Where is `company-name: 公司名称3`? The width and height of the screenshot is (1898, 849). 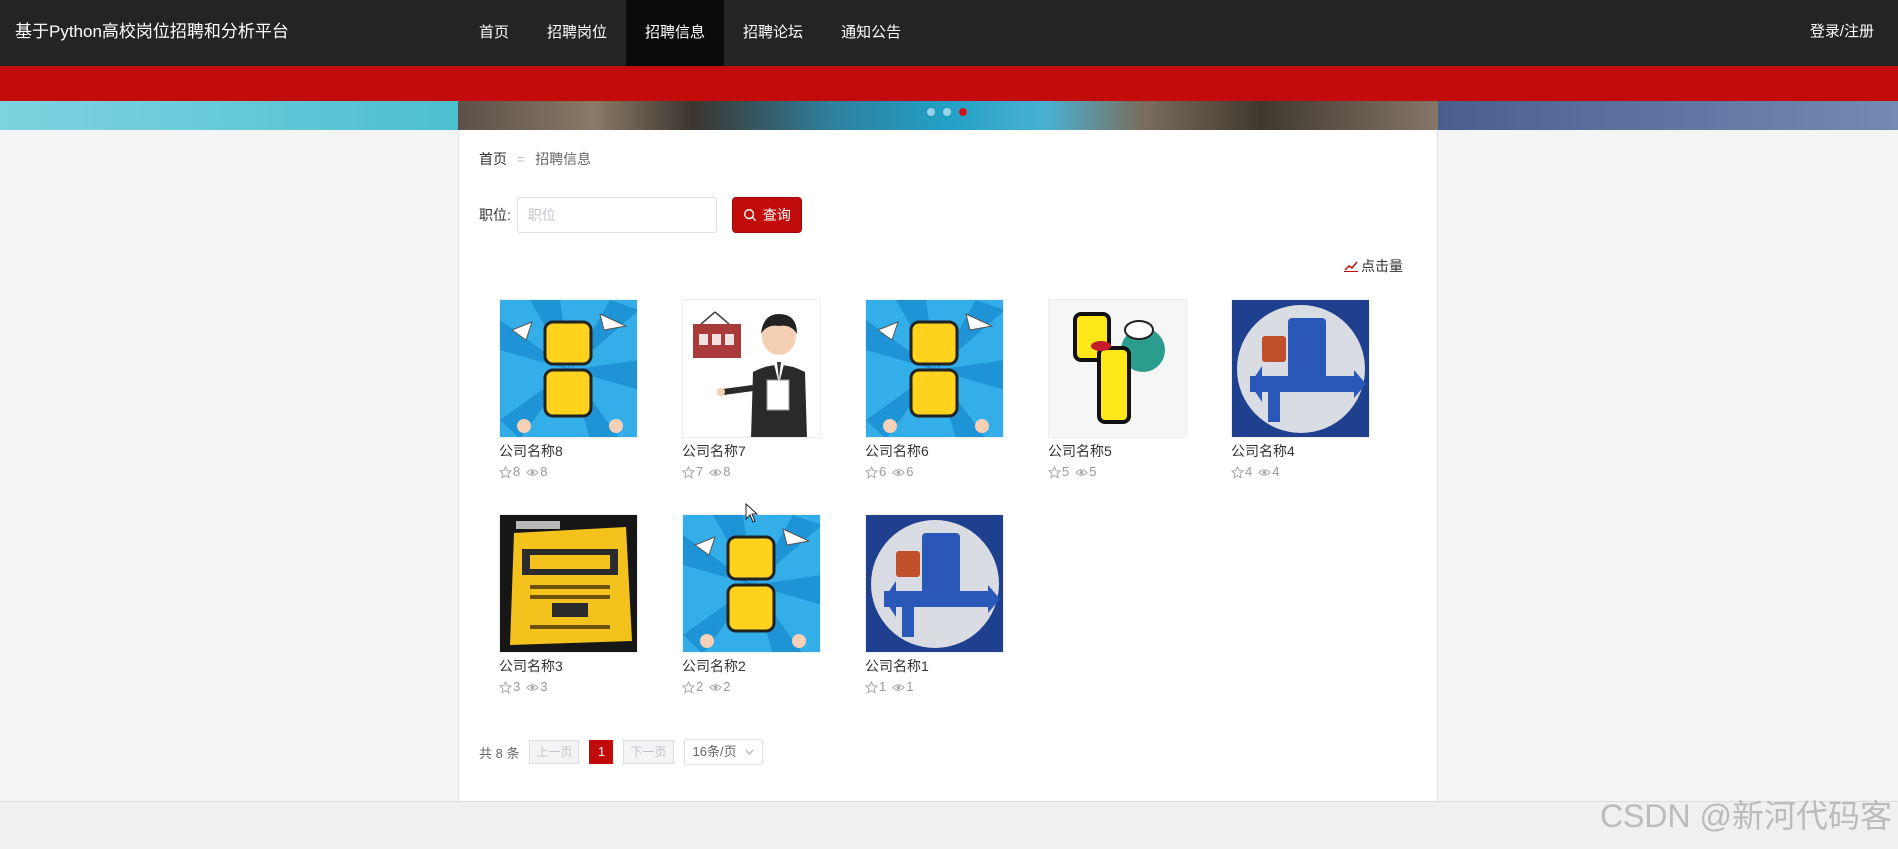
company-name: 公司名称3 is located at coordinates (568, 666).